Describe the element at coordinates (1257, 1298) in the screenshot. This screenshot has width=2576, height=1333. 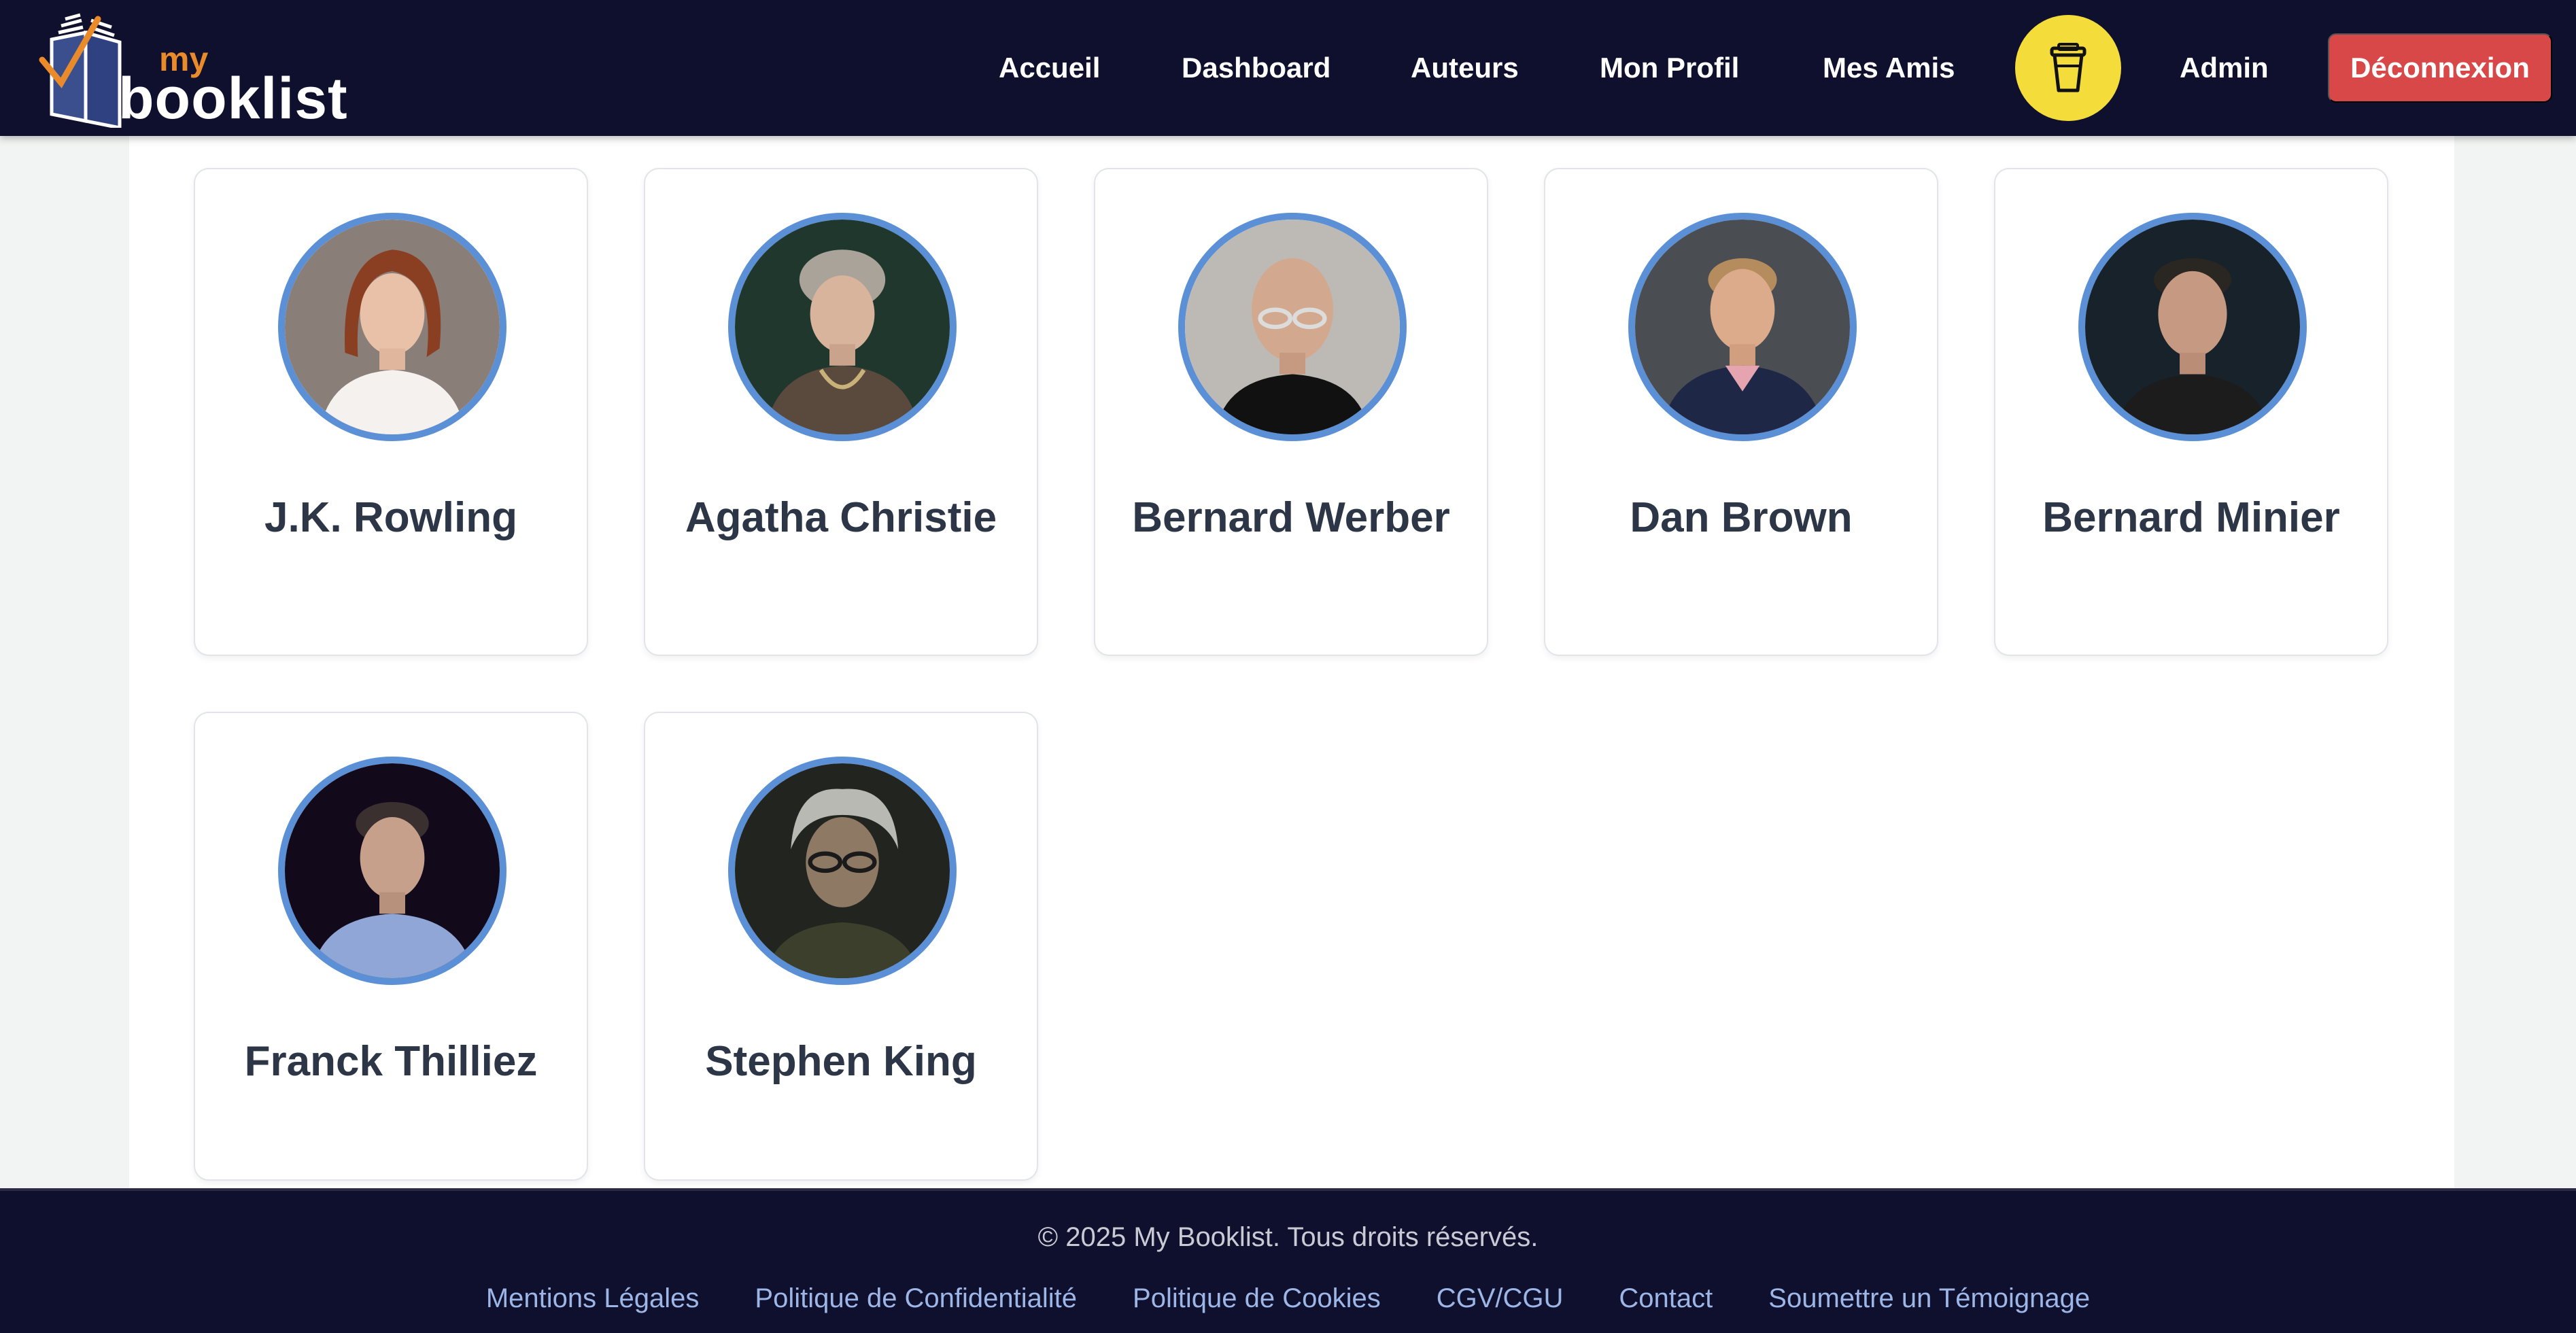
I see `footer-link-cookies: Politique de Cookies` at that location.